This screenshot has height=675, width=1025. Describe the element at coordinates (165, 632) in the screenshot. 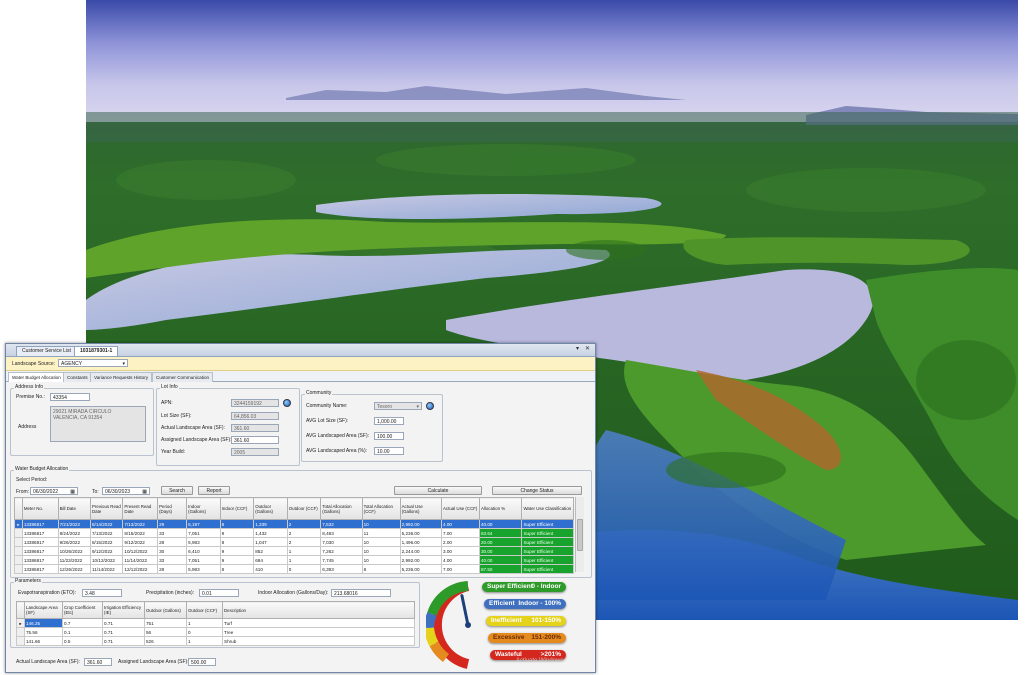

I see `table-cell: 56` at that location.